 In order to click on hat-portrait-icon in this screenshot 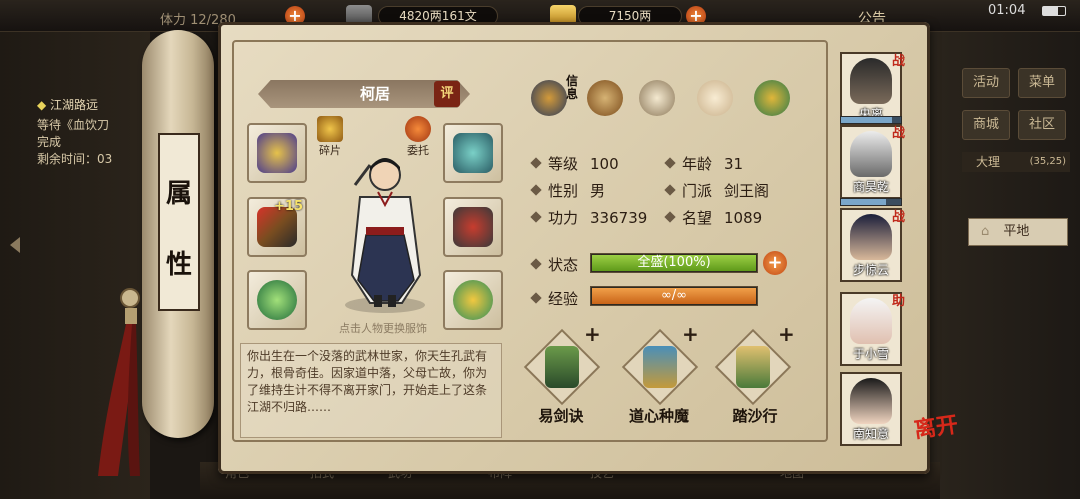, I will do `click(549, 98)`.